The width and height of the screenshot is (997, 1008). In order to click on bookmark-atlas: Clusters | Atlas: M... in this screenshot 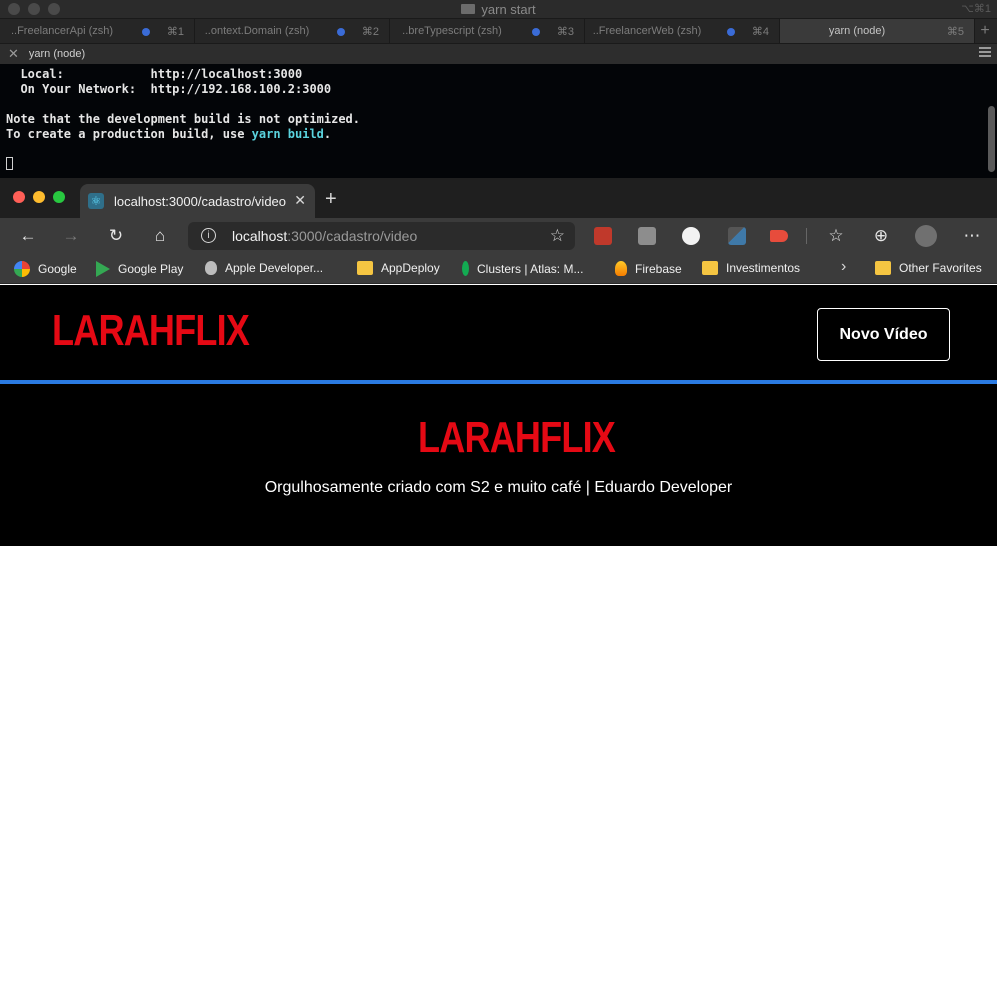, I will do `click(522, 268)`.